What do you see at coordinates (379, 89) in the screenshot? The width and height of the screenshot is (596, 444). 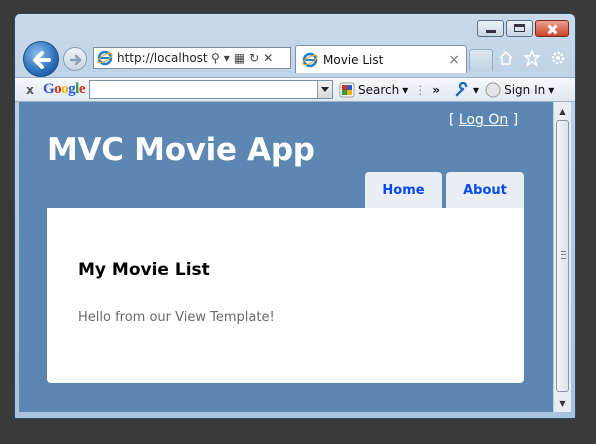 I see `google-search-label: Search` at bounding box center [379, 89].